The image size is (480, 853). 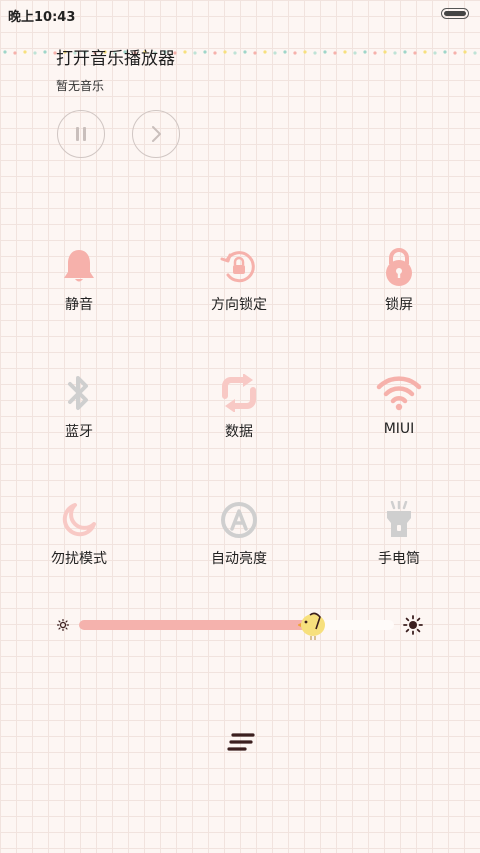 I want to click on toggle-data: 数据, so click(x=239, y=407).